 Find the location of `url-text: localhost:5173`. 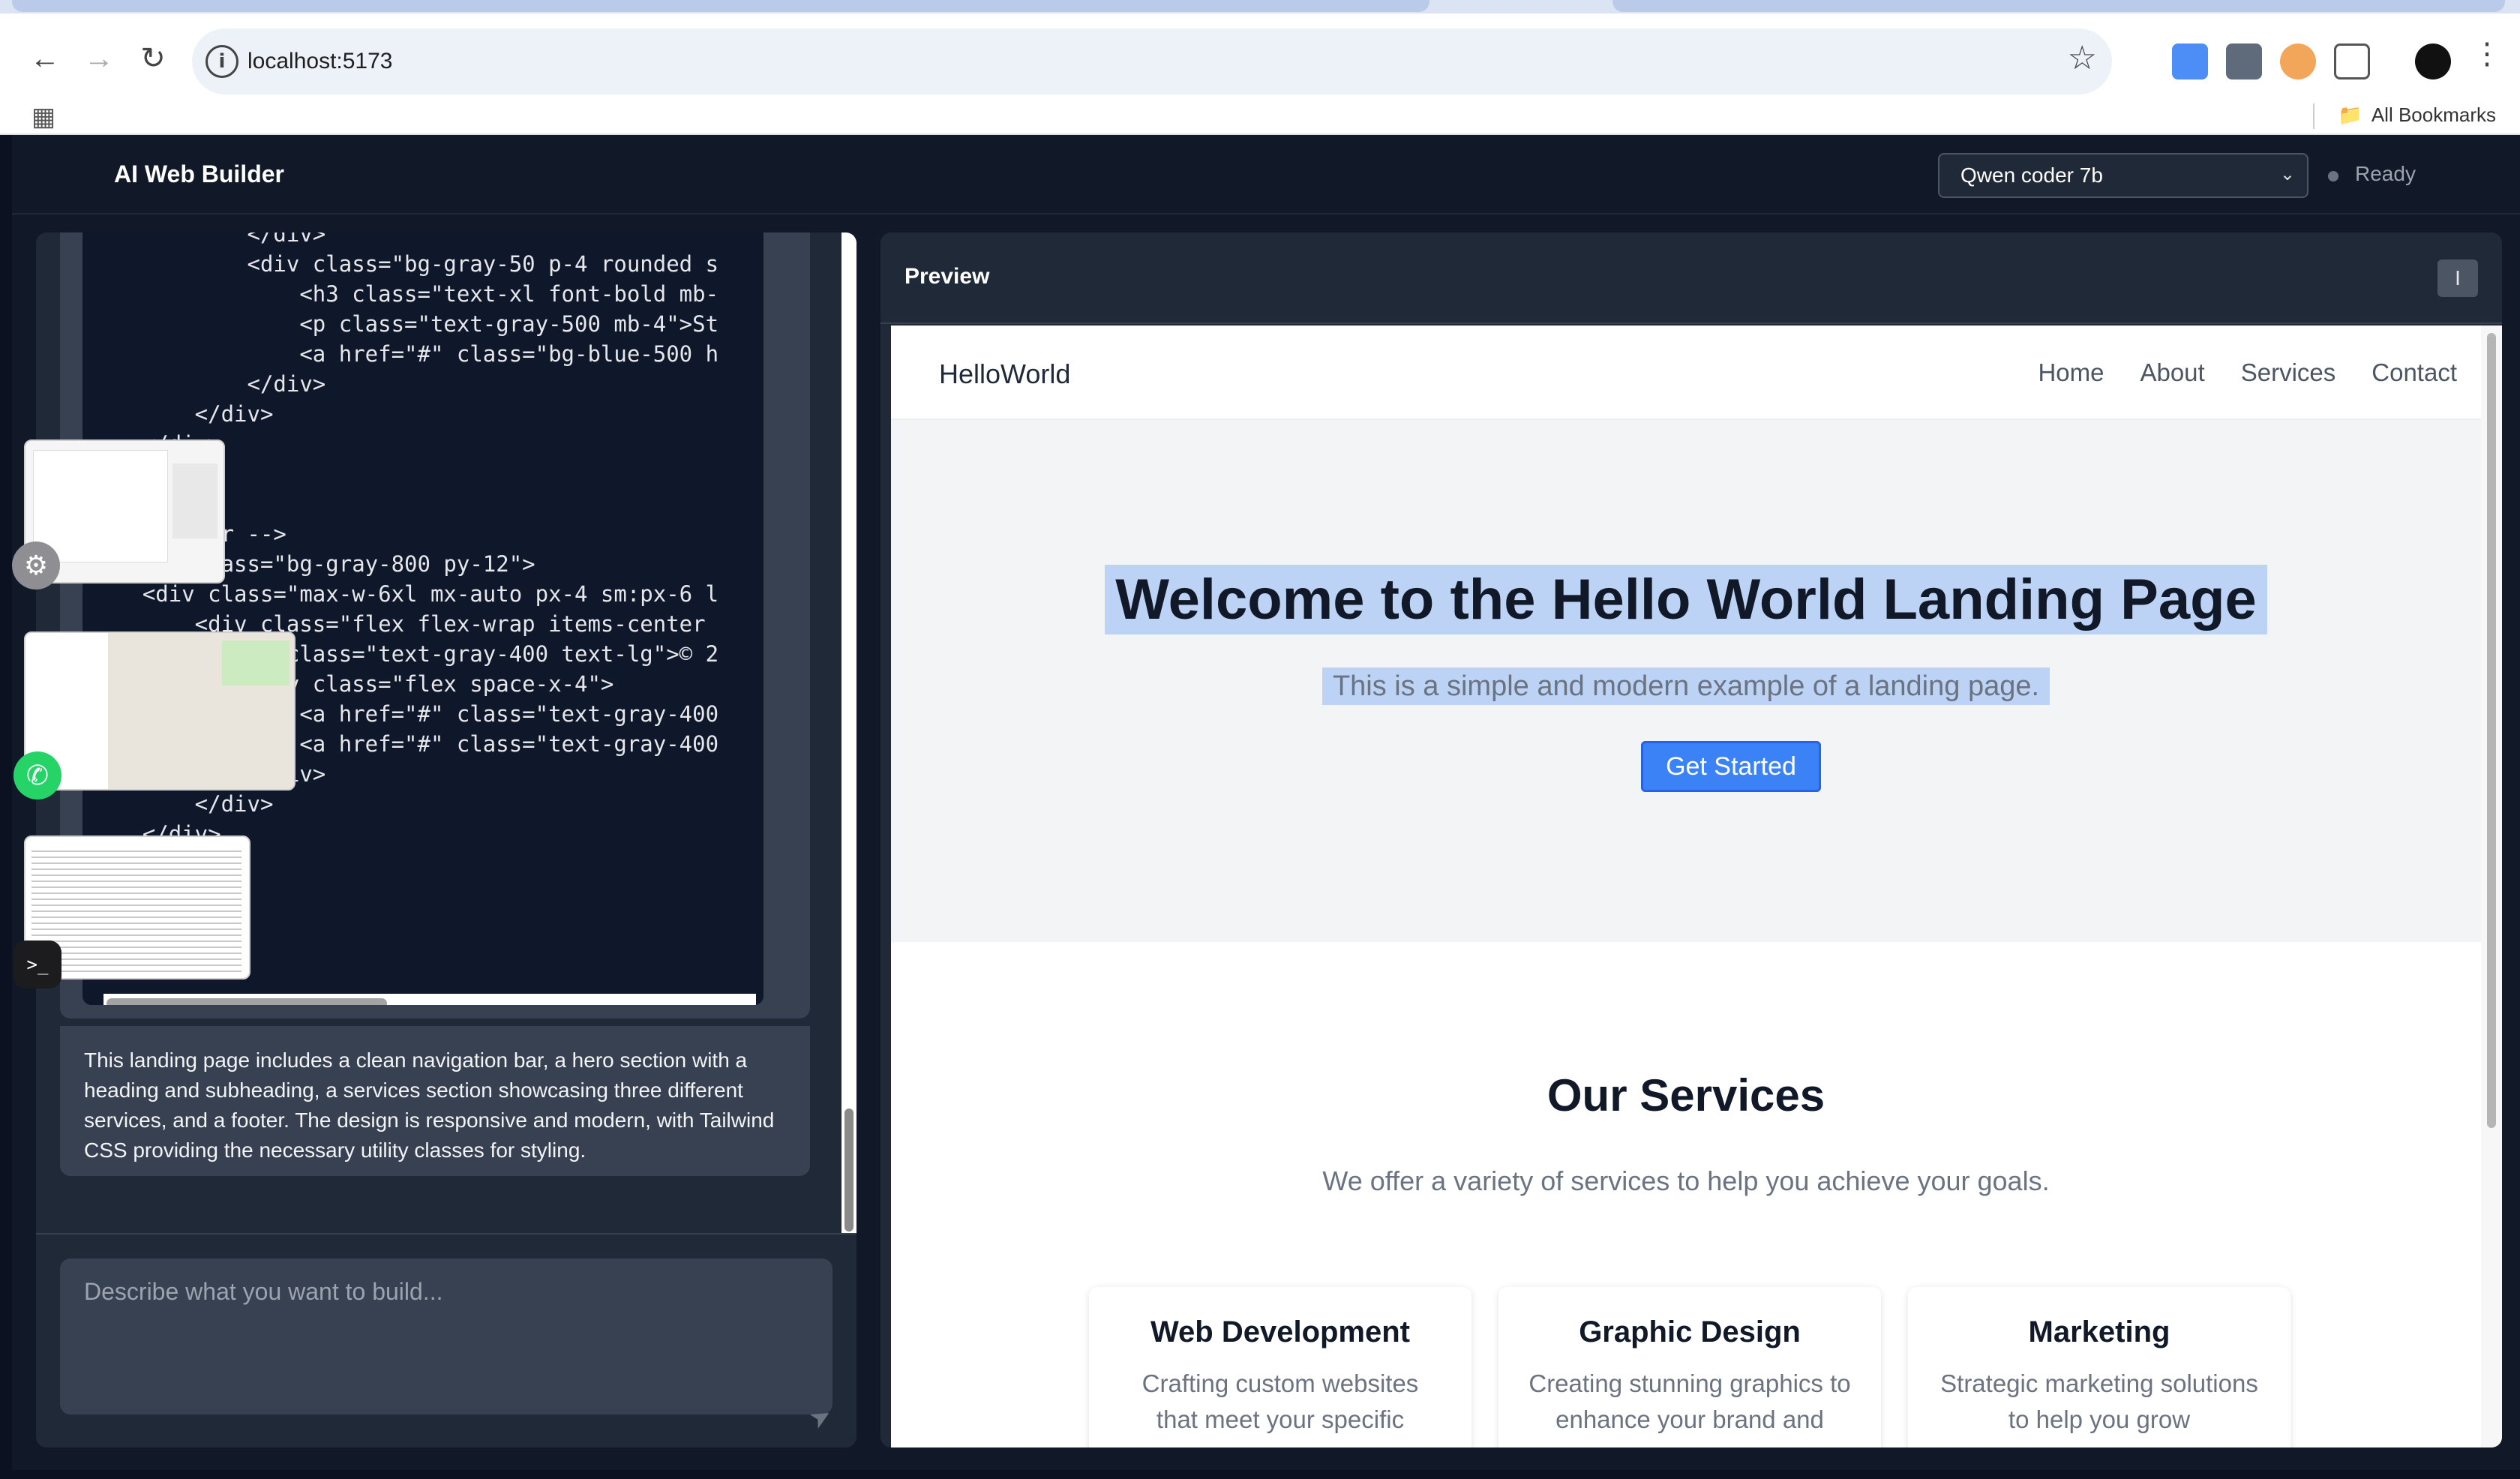

url-text: localhost:5173 is located at coordinates (320, 61).